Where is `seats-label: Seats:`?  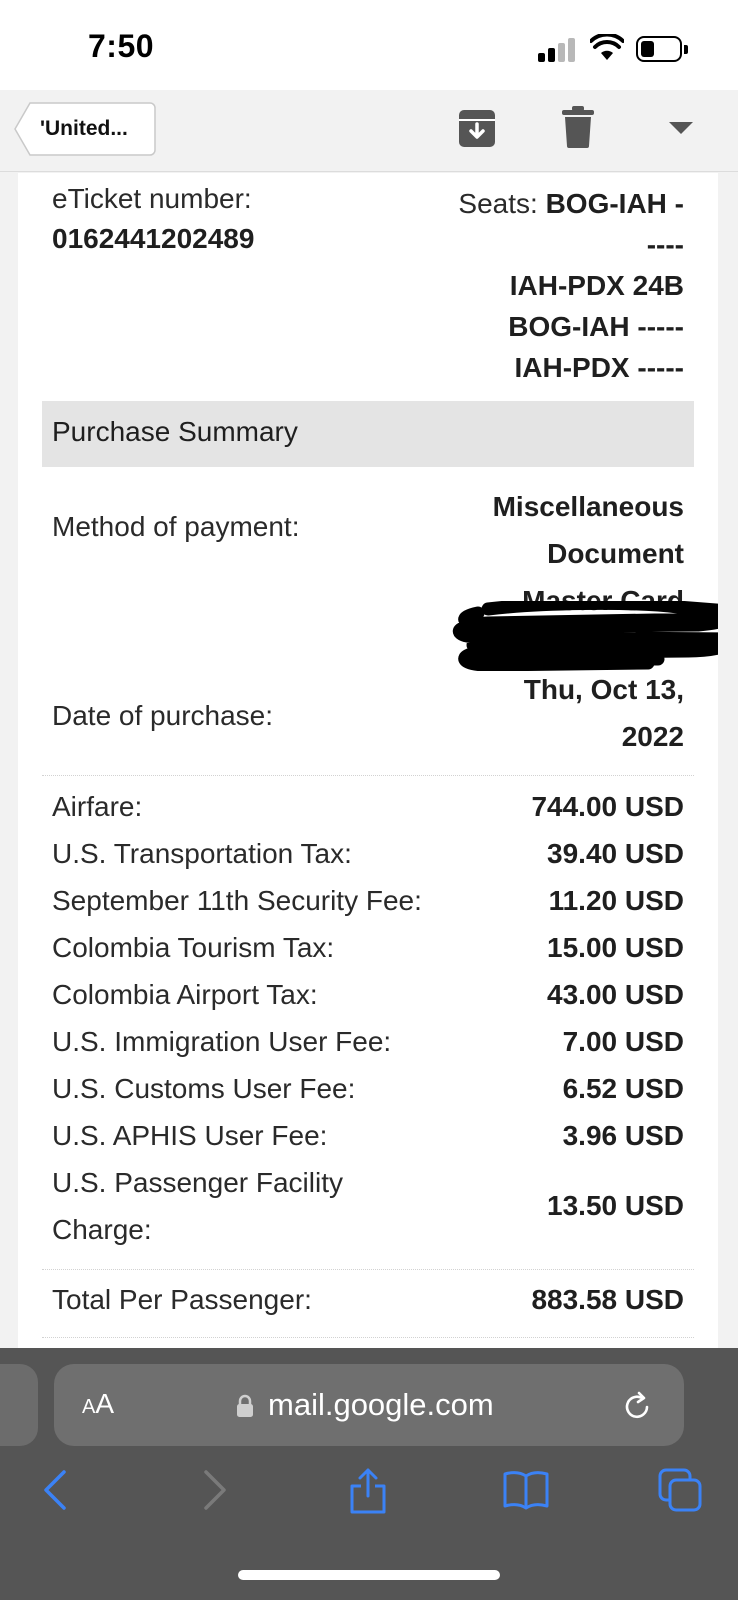
seats-label: Seats: is located at coordinates (502, 203).